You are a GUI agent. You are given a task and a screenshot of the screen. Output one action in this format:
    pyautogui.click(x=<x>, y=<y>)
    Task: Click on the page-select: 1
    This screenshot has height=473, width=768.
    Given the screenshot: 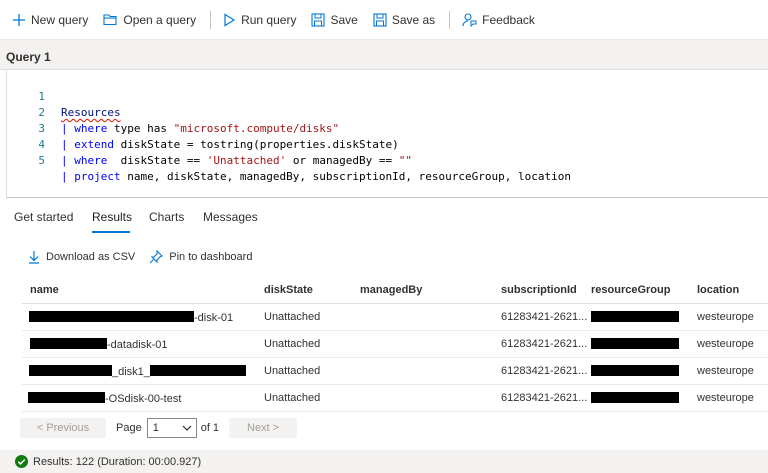 What is the action you would take?
    pyautogui.click(x=171, y=428)
    